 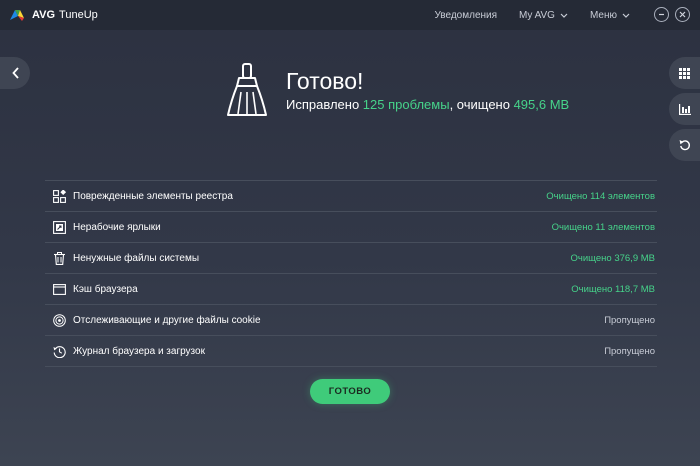 I want to click on minimize-icon, so click(x=661, y=14).